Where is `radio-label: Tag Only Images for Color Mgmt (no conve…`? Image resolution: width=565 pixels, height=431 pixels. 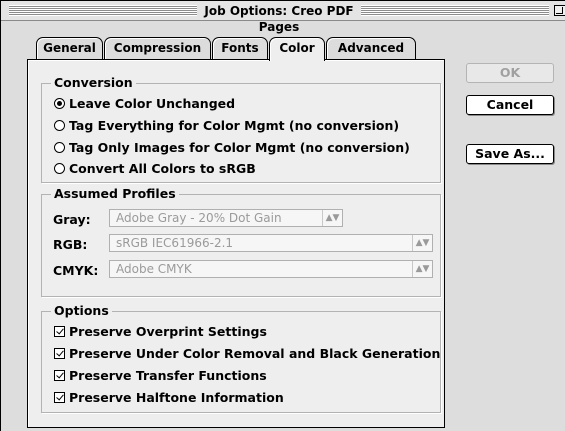 radio-label: Tag Only Images for Color Mgmt (no conve… is located at coordinates (239, 147).